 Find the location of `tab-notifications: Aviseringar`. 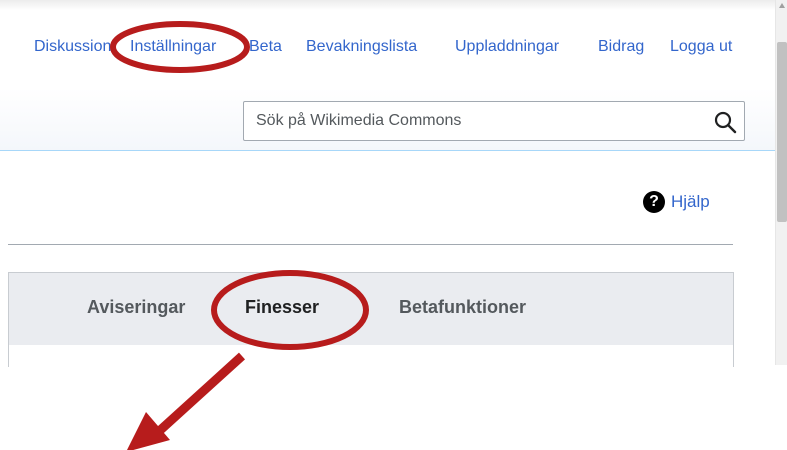

tab-notifications: Aviseringar is located at coordinates (136, 307).